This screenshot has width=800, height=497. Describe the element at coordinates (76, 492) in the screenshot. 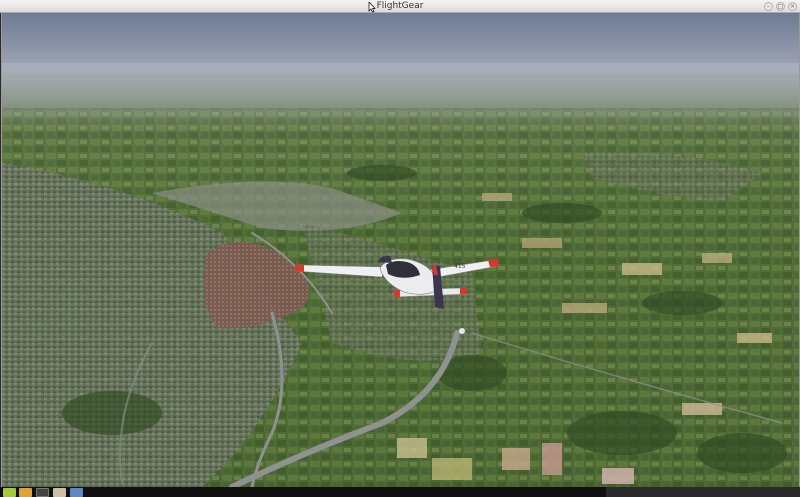

I see `browser-icon` at that location.